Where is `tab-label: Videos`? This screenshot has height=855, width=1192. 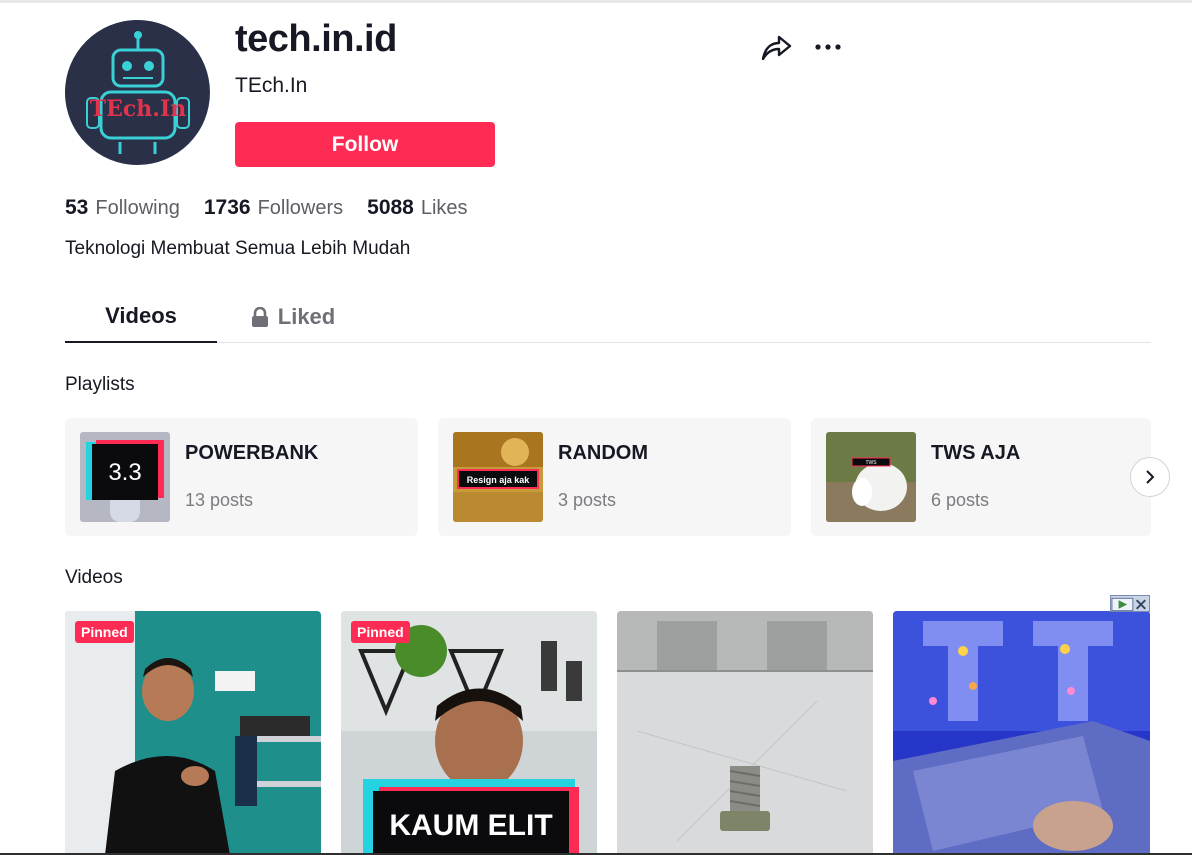 tab-label: Videos is located at coordinates (141, 315).